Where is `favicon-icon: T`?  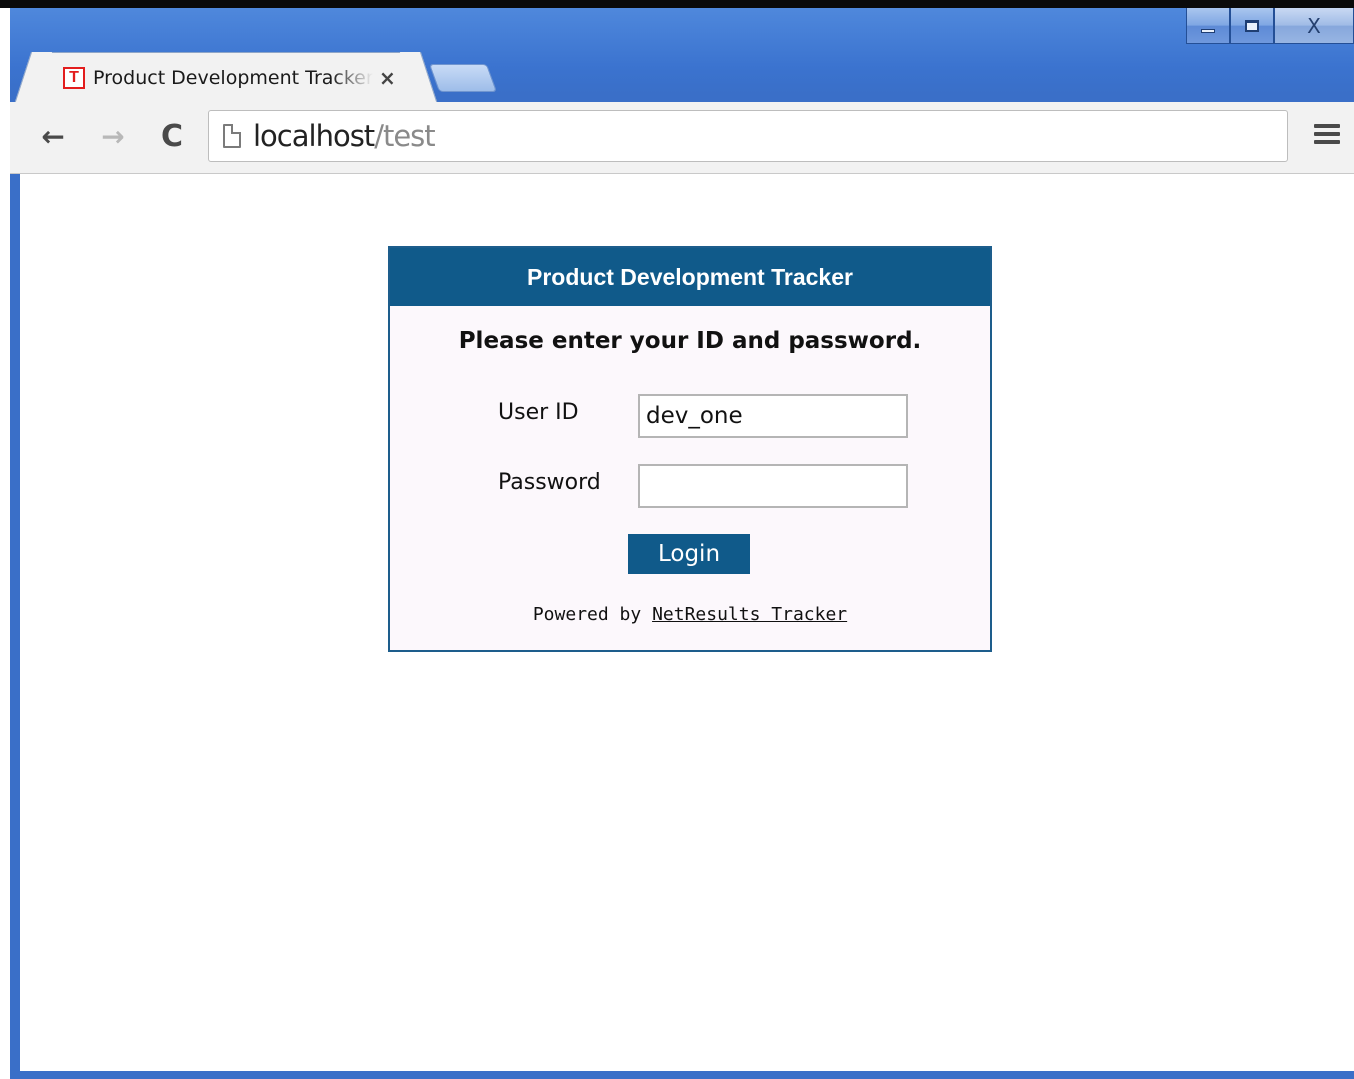 favicon-icon: T is located at coordinates (74, 77).